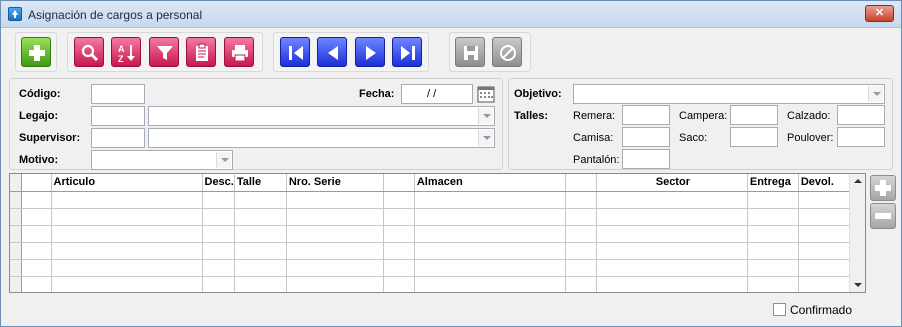  I want to click on codigo-field, so click(118, 94).